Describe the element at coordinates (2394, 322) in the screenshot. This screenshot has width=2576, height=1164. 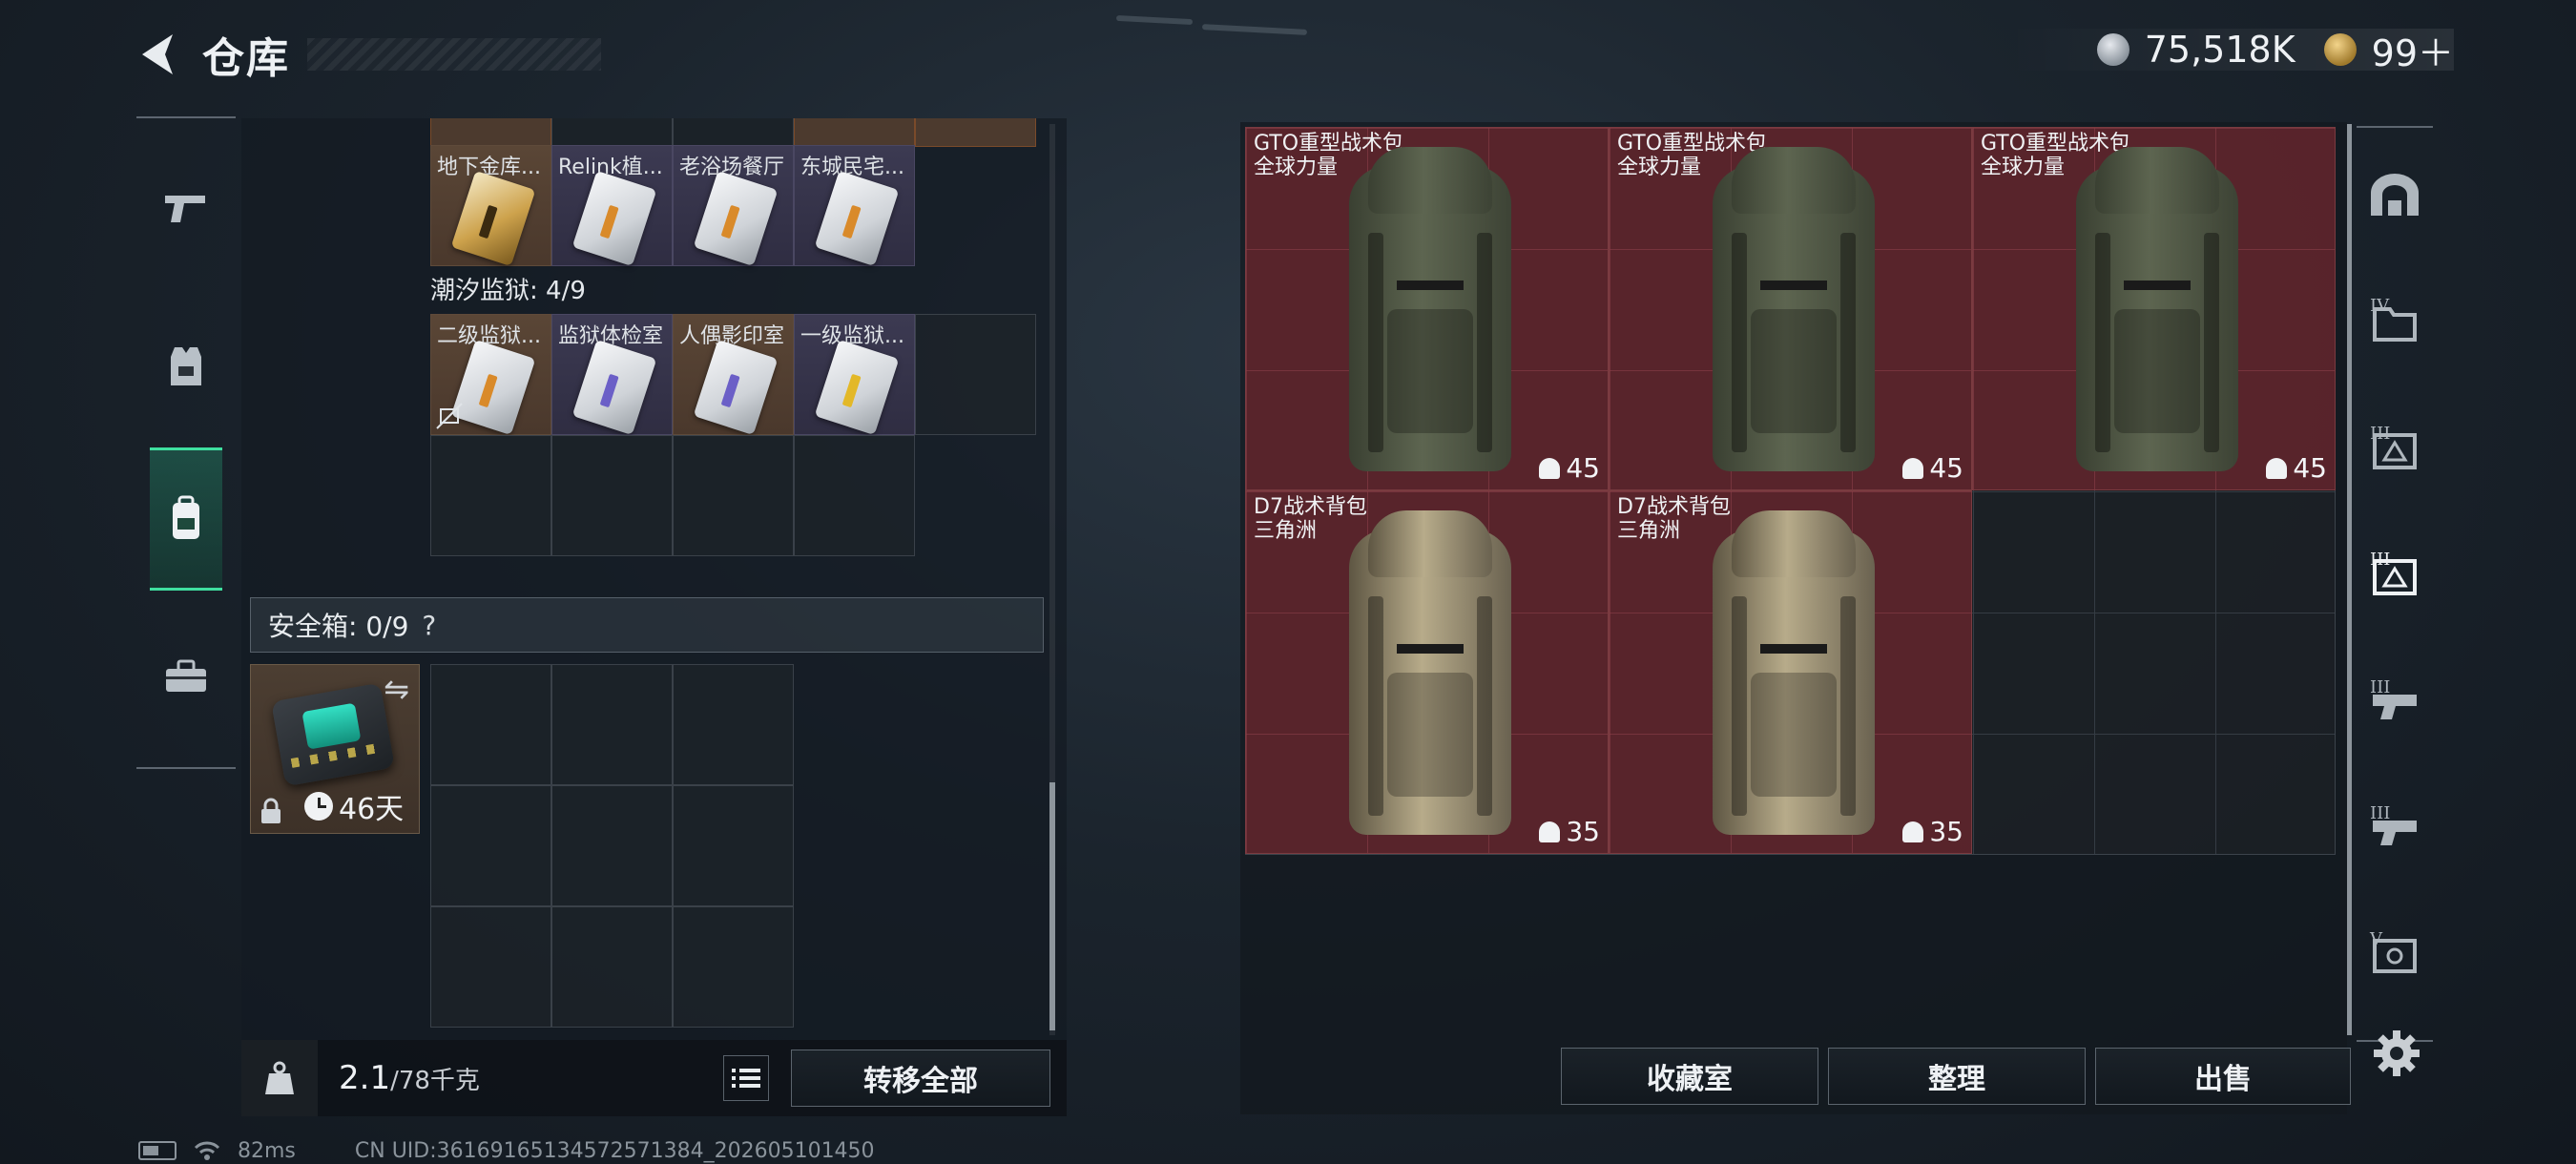
I see `storage-tab-1: IV` at that location.